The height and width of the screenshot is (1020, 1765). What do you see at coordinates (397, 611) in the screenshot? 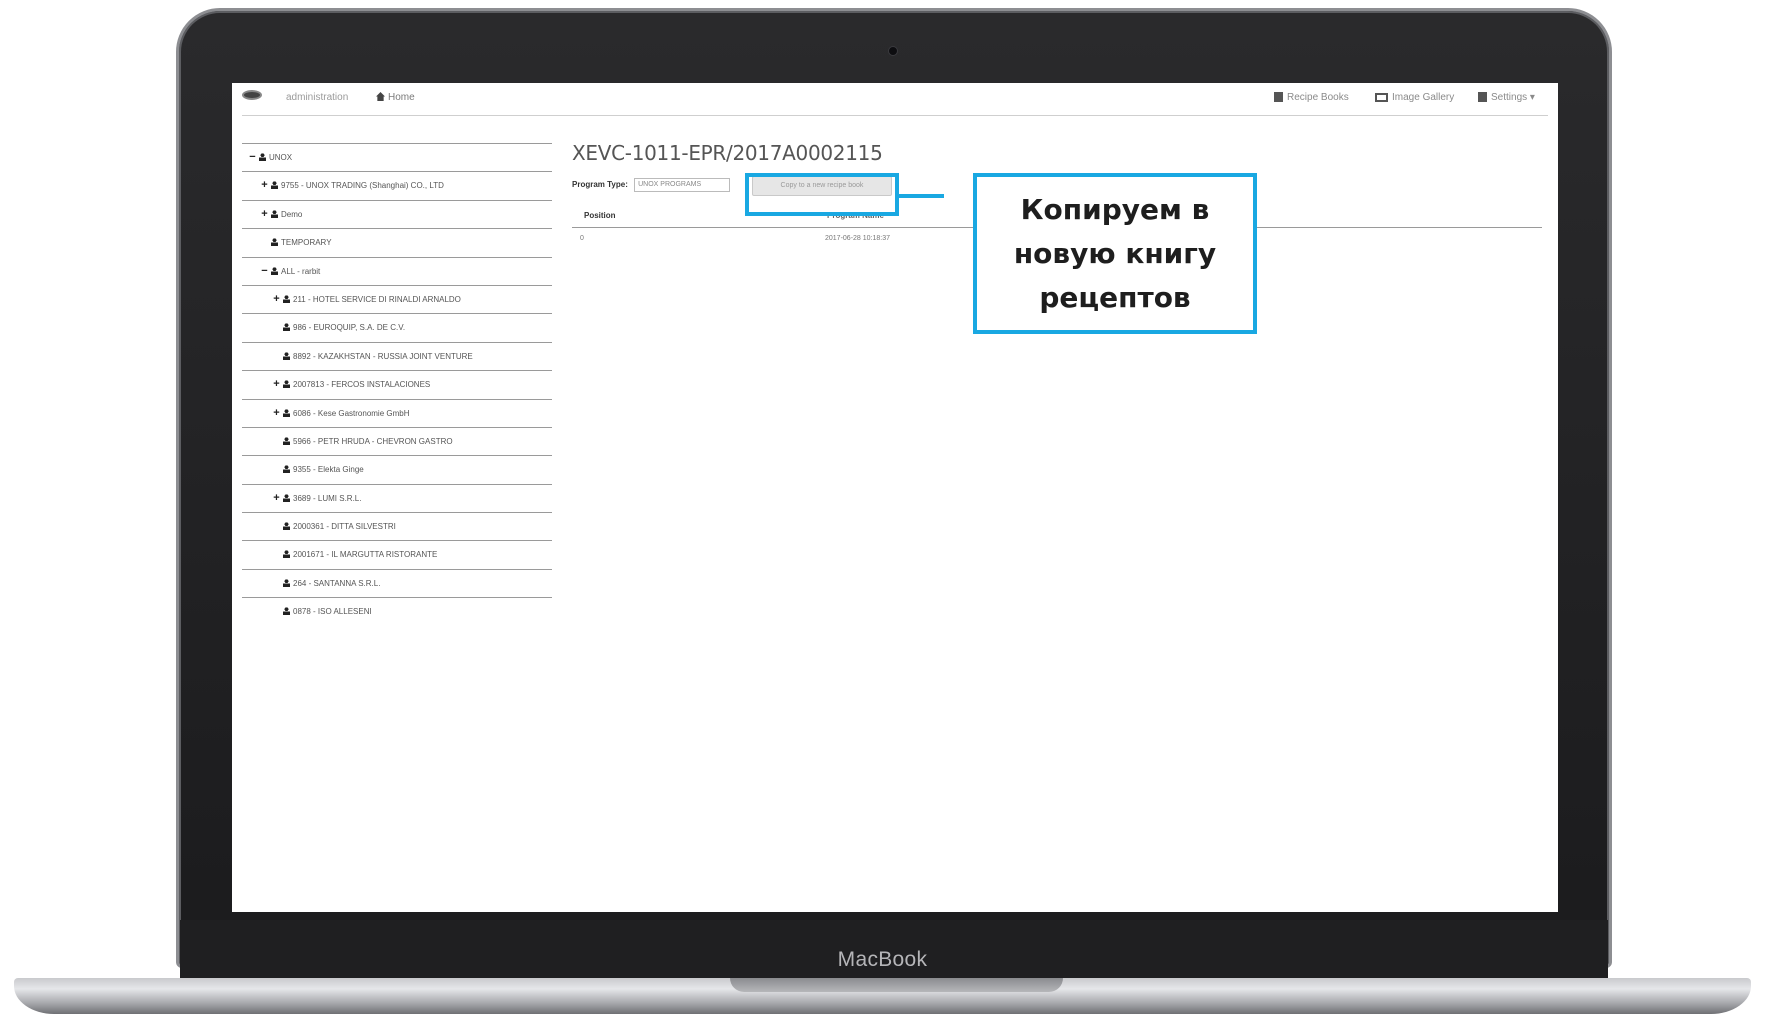
I see `tree-item: 0878 - ISO ALLESENI` at bounding box center [397, 611].